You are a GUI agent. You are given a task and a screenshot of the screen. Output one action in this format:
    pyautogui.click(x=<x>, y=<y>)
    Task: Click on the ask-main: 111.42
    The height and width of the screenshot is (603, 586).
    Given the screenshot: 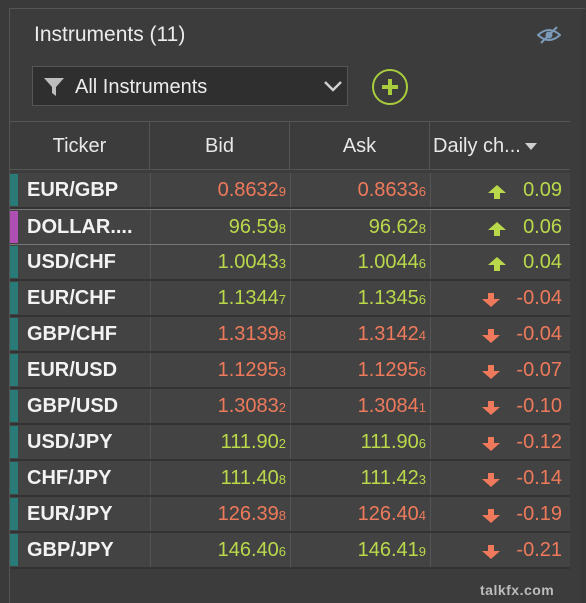 What is the action you would take?
    pyautogui.click(x=389, y=478)
    